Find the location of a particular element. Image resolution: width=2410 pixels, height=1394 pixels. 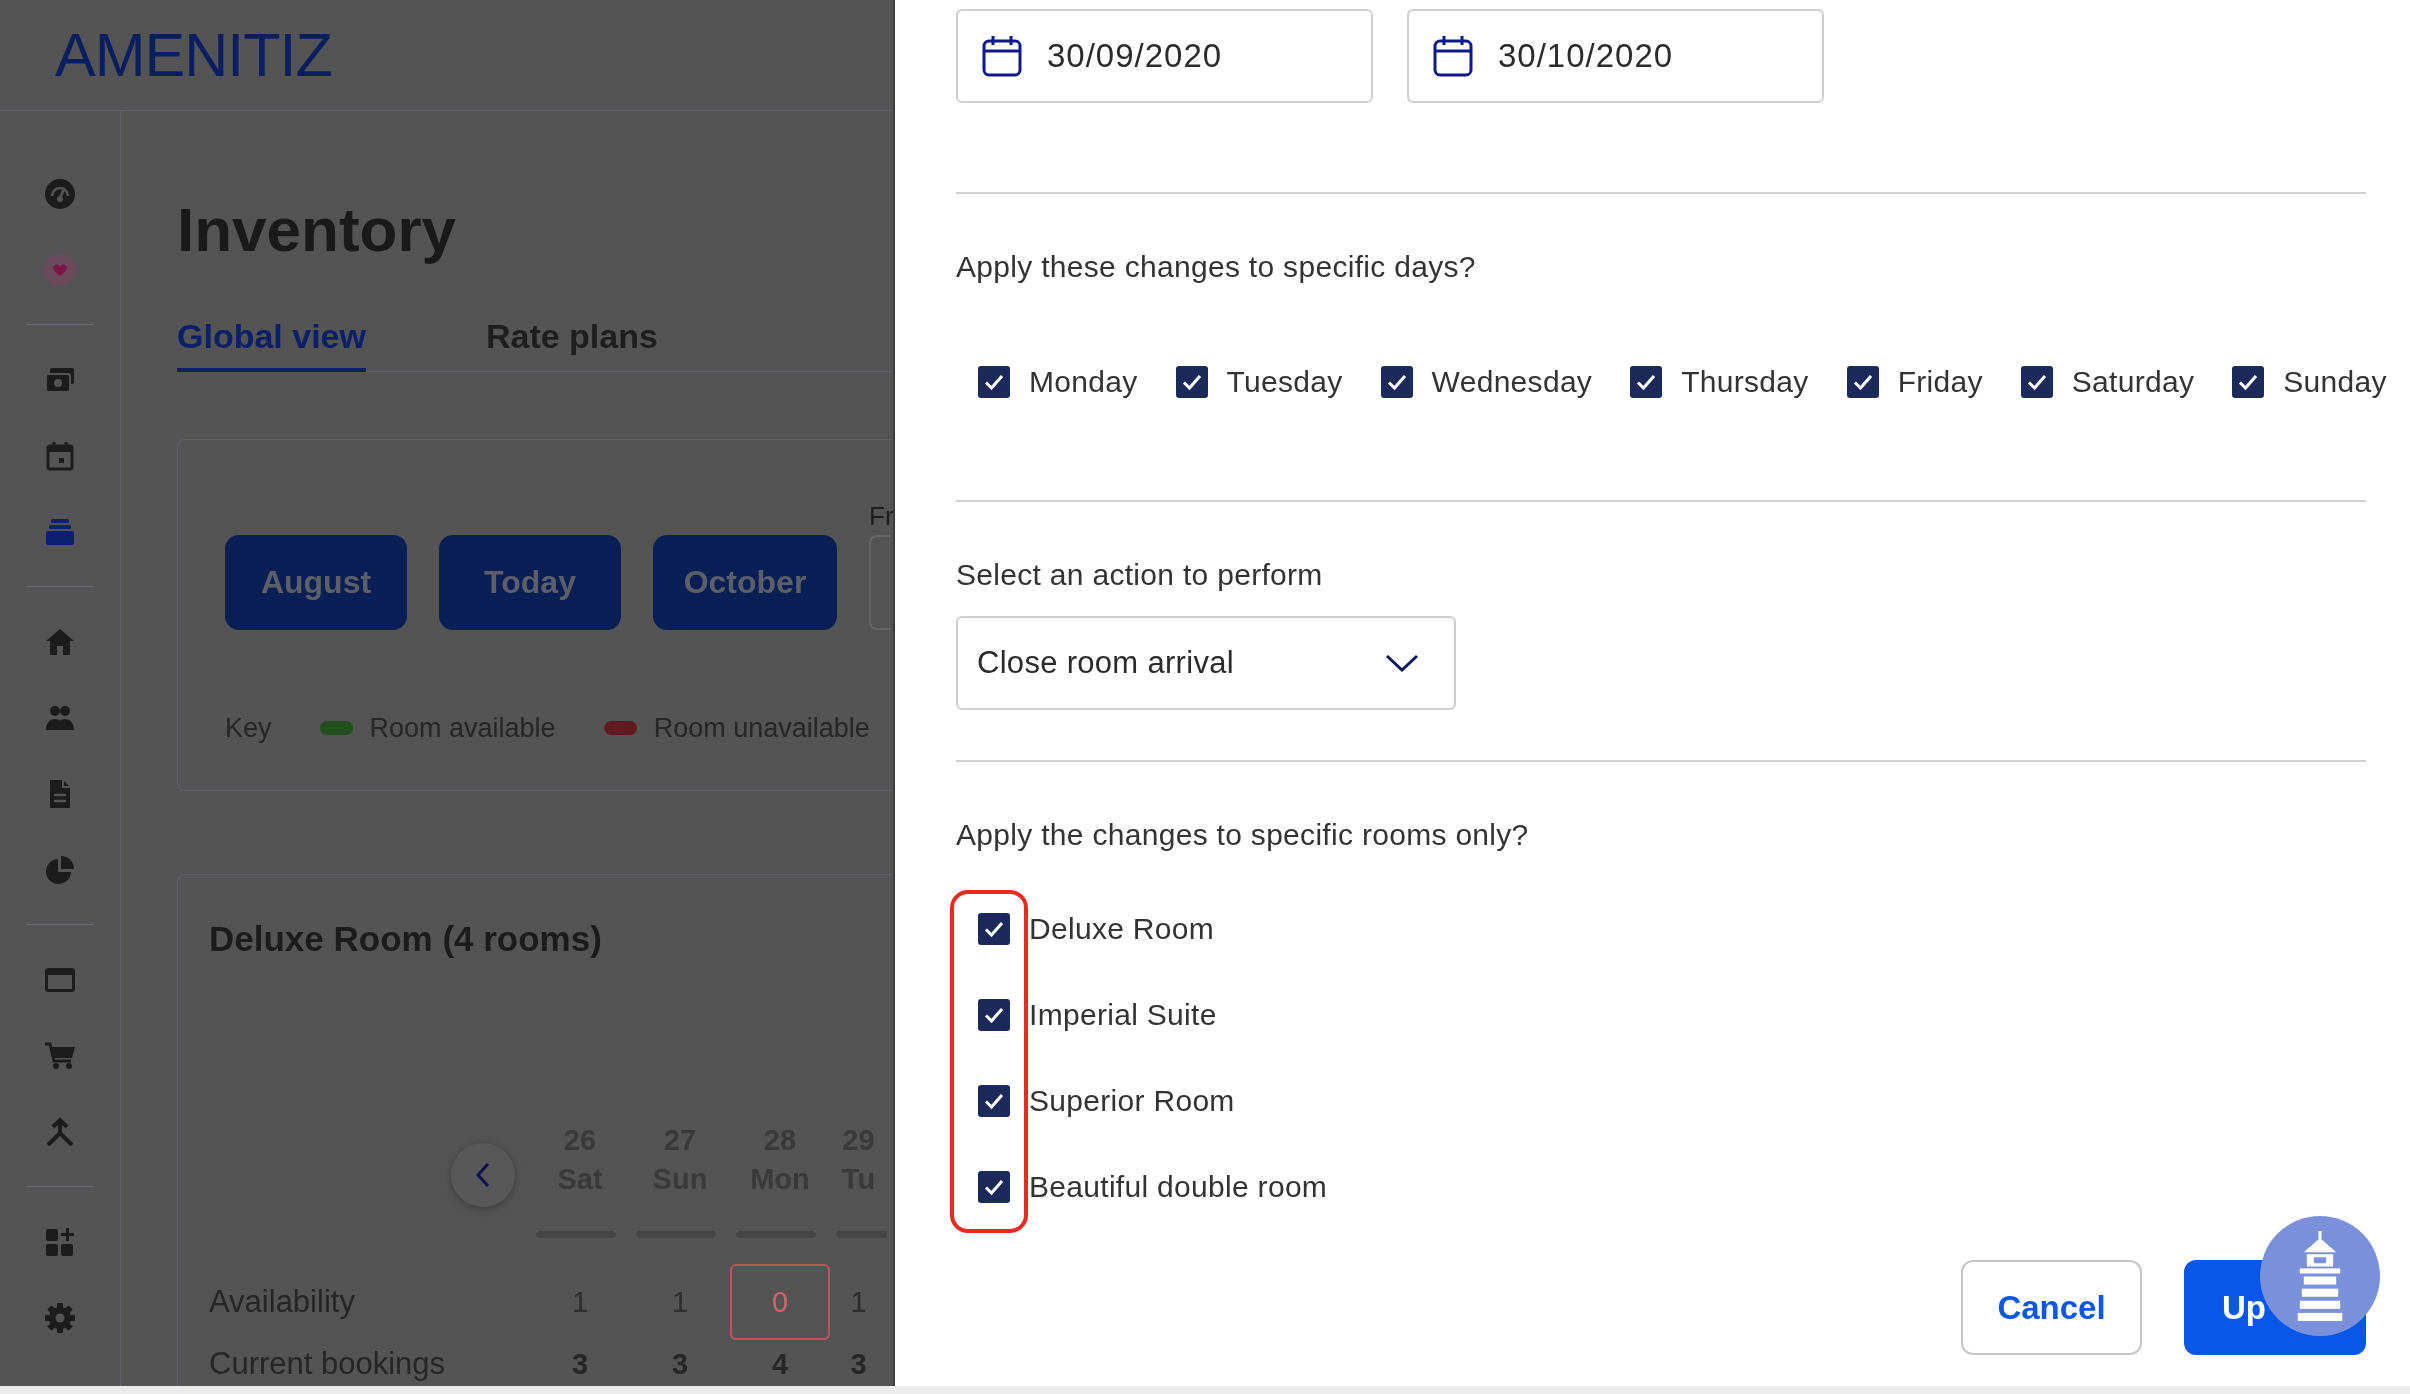

table-cell: 0 is located at coordinates (780, 1302).